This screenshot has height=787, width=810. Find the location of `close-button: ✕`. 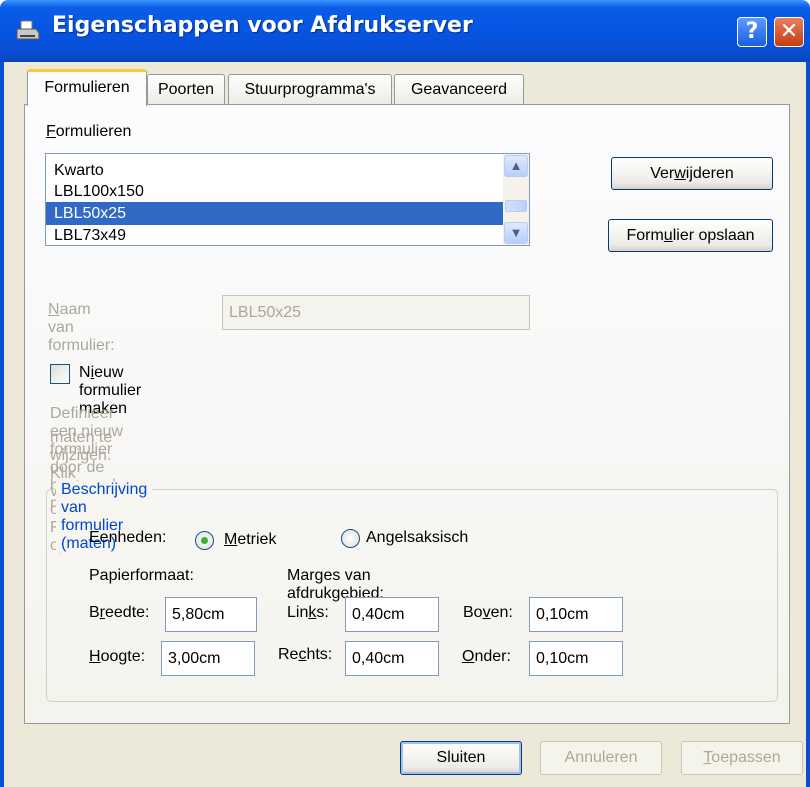

close-button: ✕ is located at coordinates (789, 32).